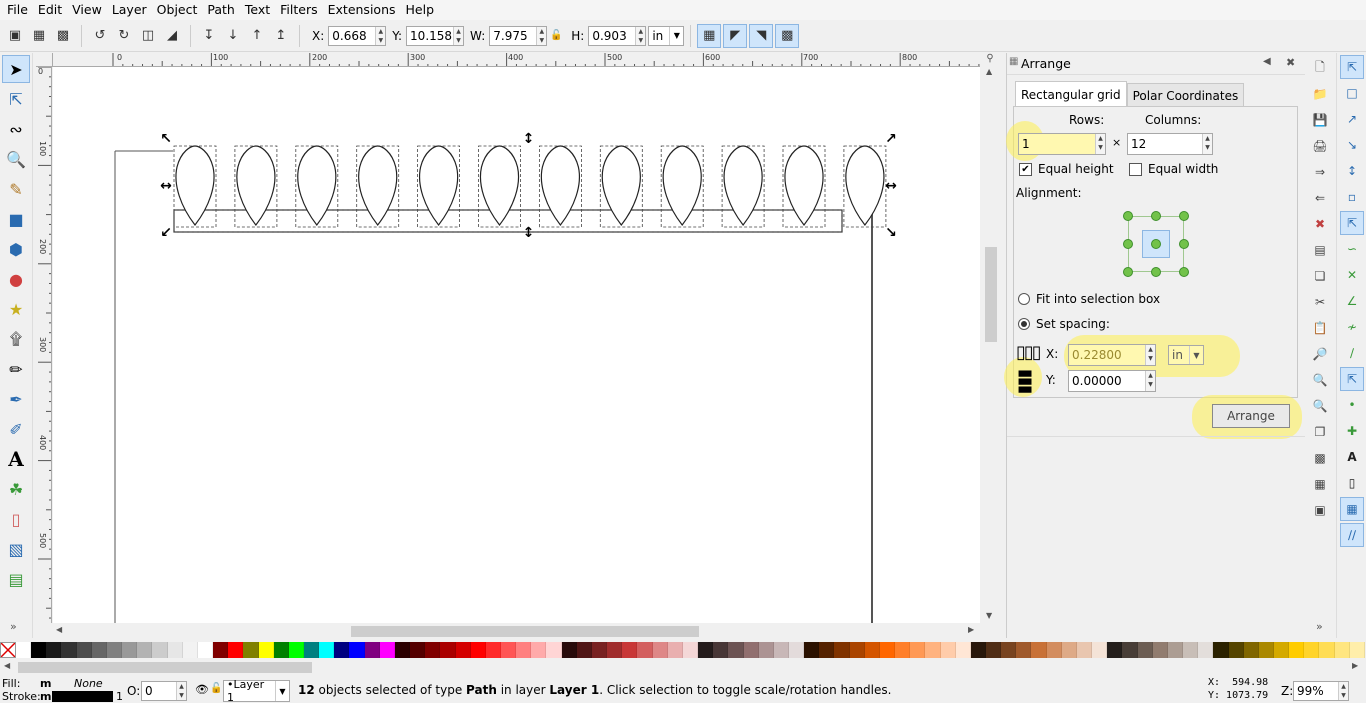 Image resolution: width=1366 pixels, height=703 pixels. I want to click on rows-input, so click(1057, 144).